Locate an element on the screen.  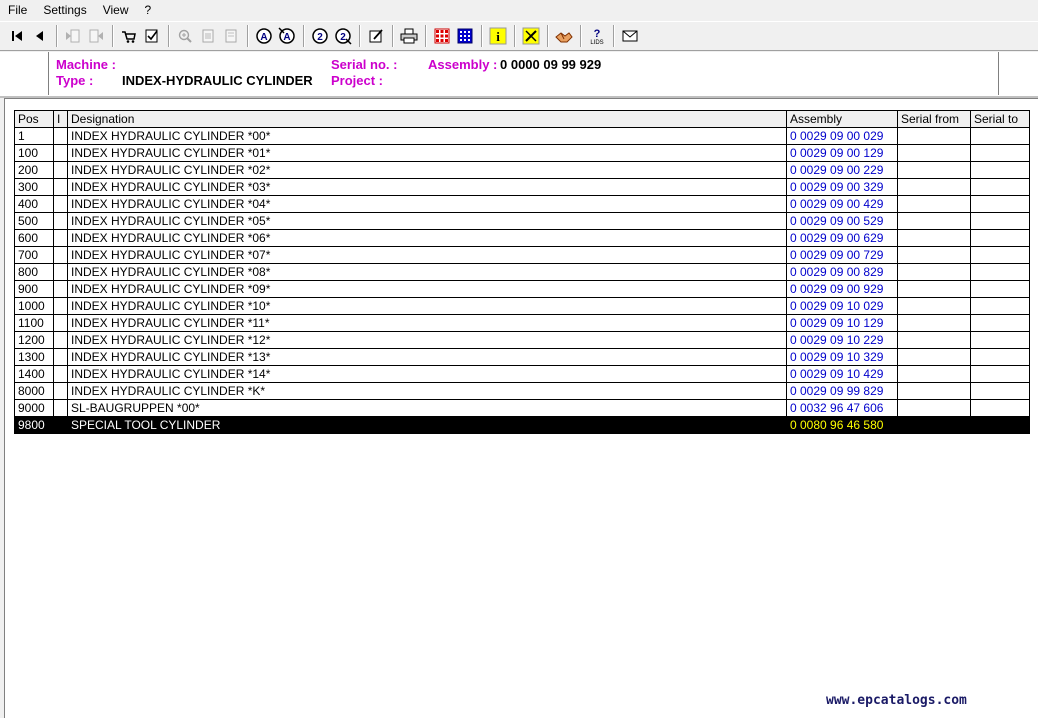
page-icon is located at coordinates (208, 36).